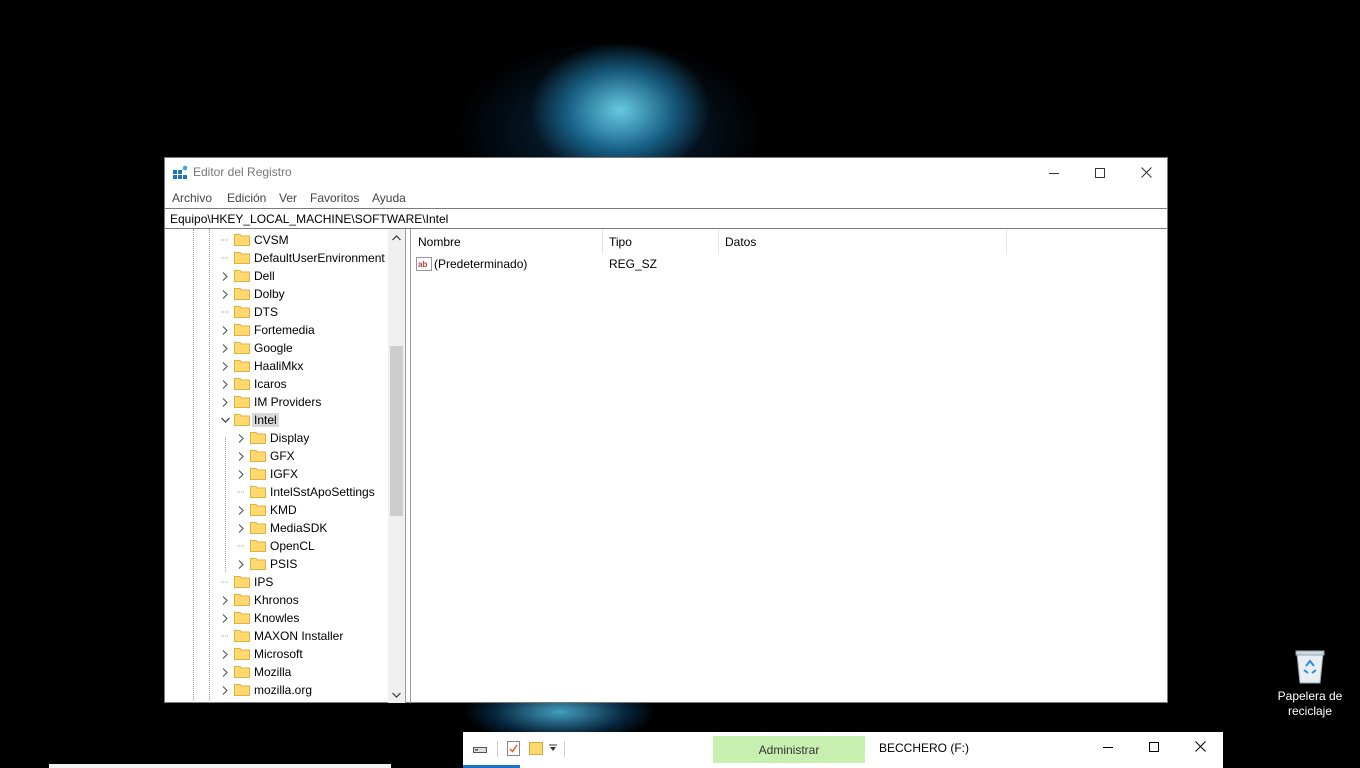 This screenshot has height=768, width=1360. What do you see at coordinates (276, 330) in the screenshot?
I see `tree-node: Fortemedia` at bounding box center [276, 330].